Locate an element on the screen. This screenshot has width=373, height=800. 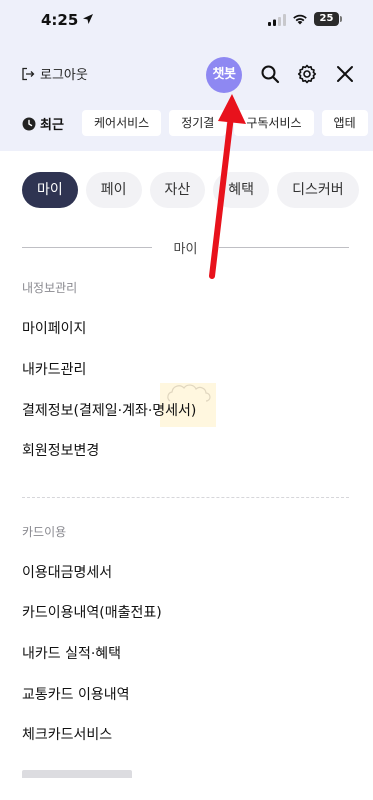
logout-button: 로그아웃 is located at coordinates (54, 73).